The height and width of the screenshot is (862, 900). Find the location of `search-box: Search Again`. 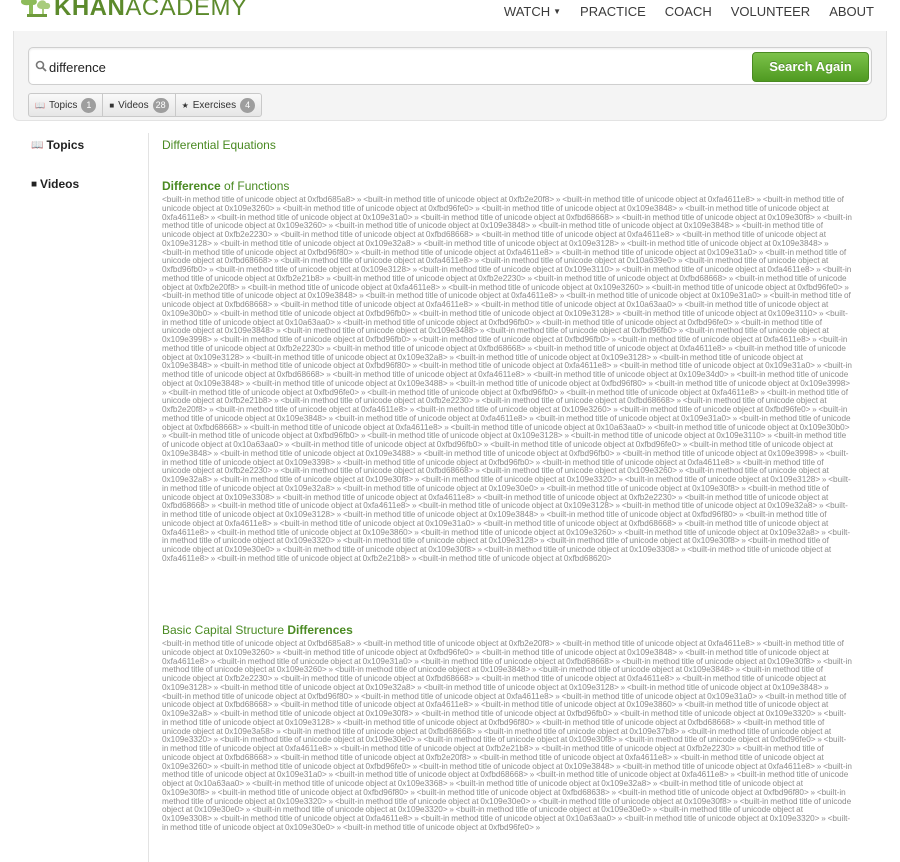

search-box: Search Again is located at coordinates (450, 66).